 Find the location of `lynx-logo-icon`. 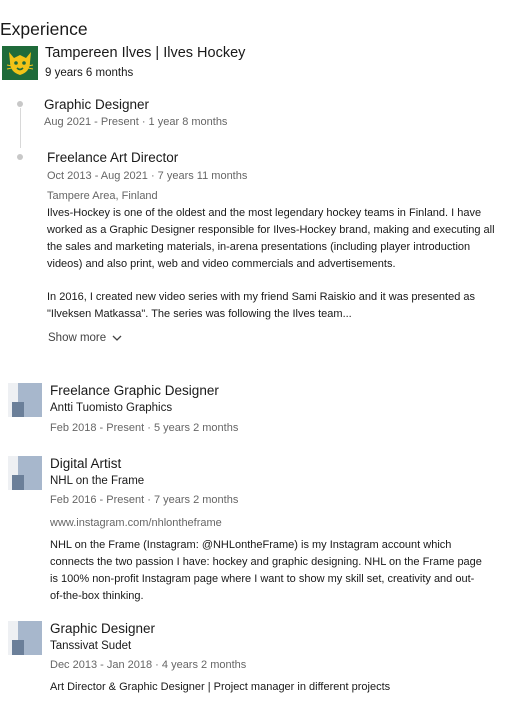

lynx-logo-icon is located at coordinates (20, 63).